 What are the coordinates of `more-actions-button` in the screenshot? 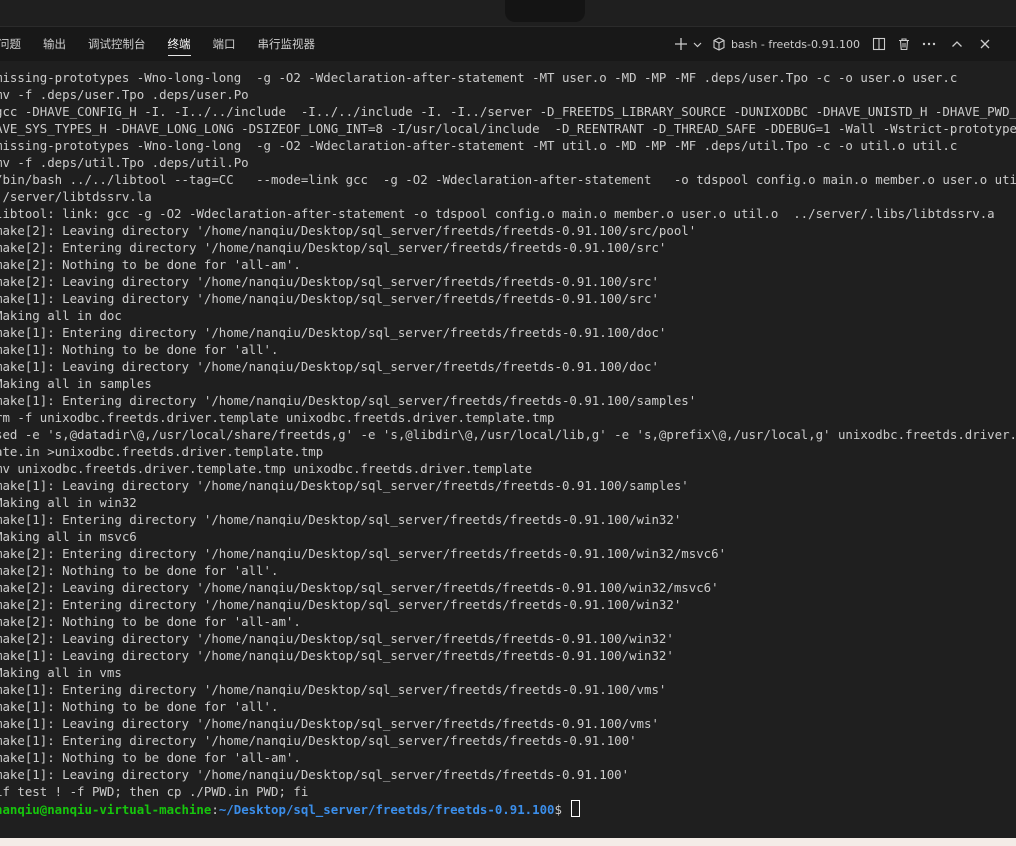 It's located at (929, 44).